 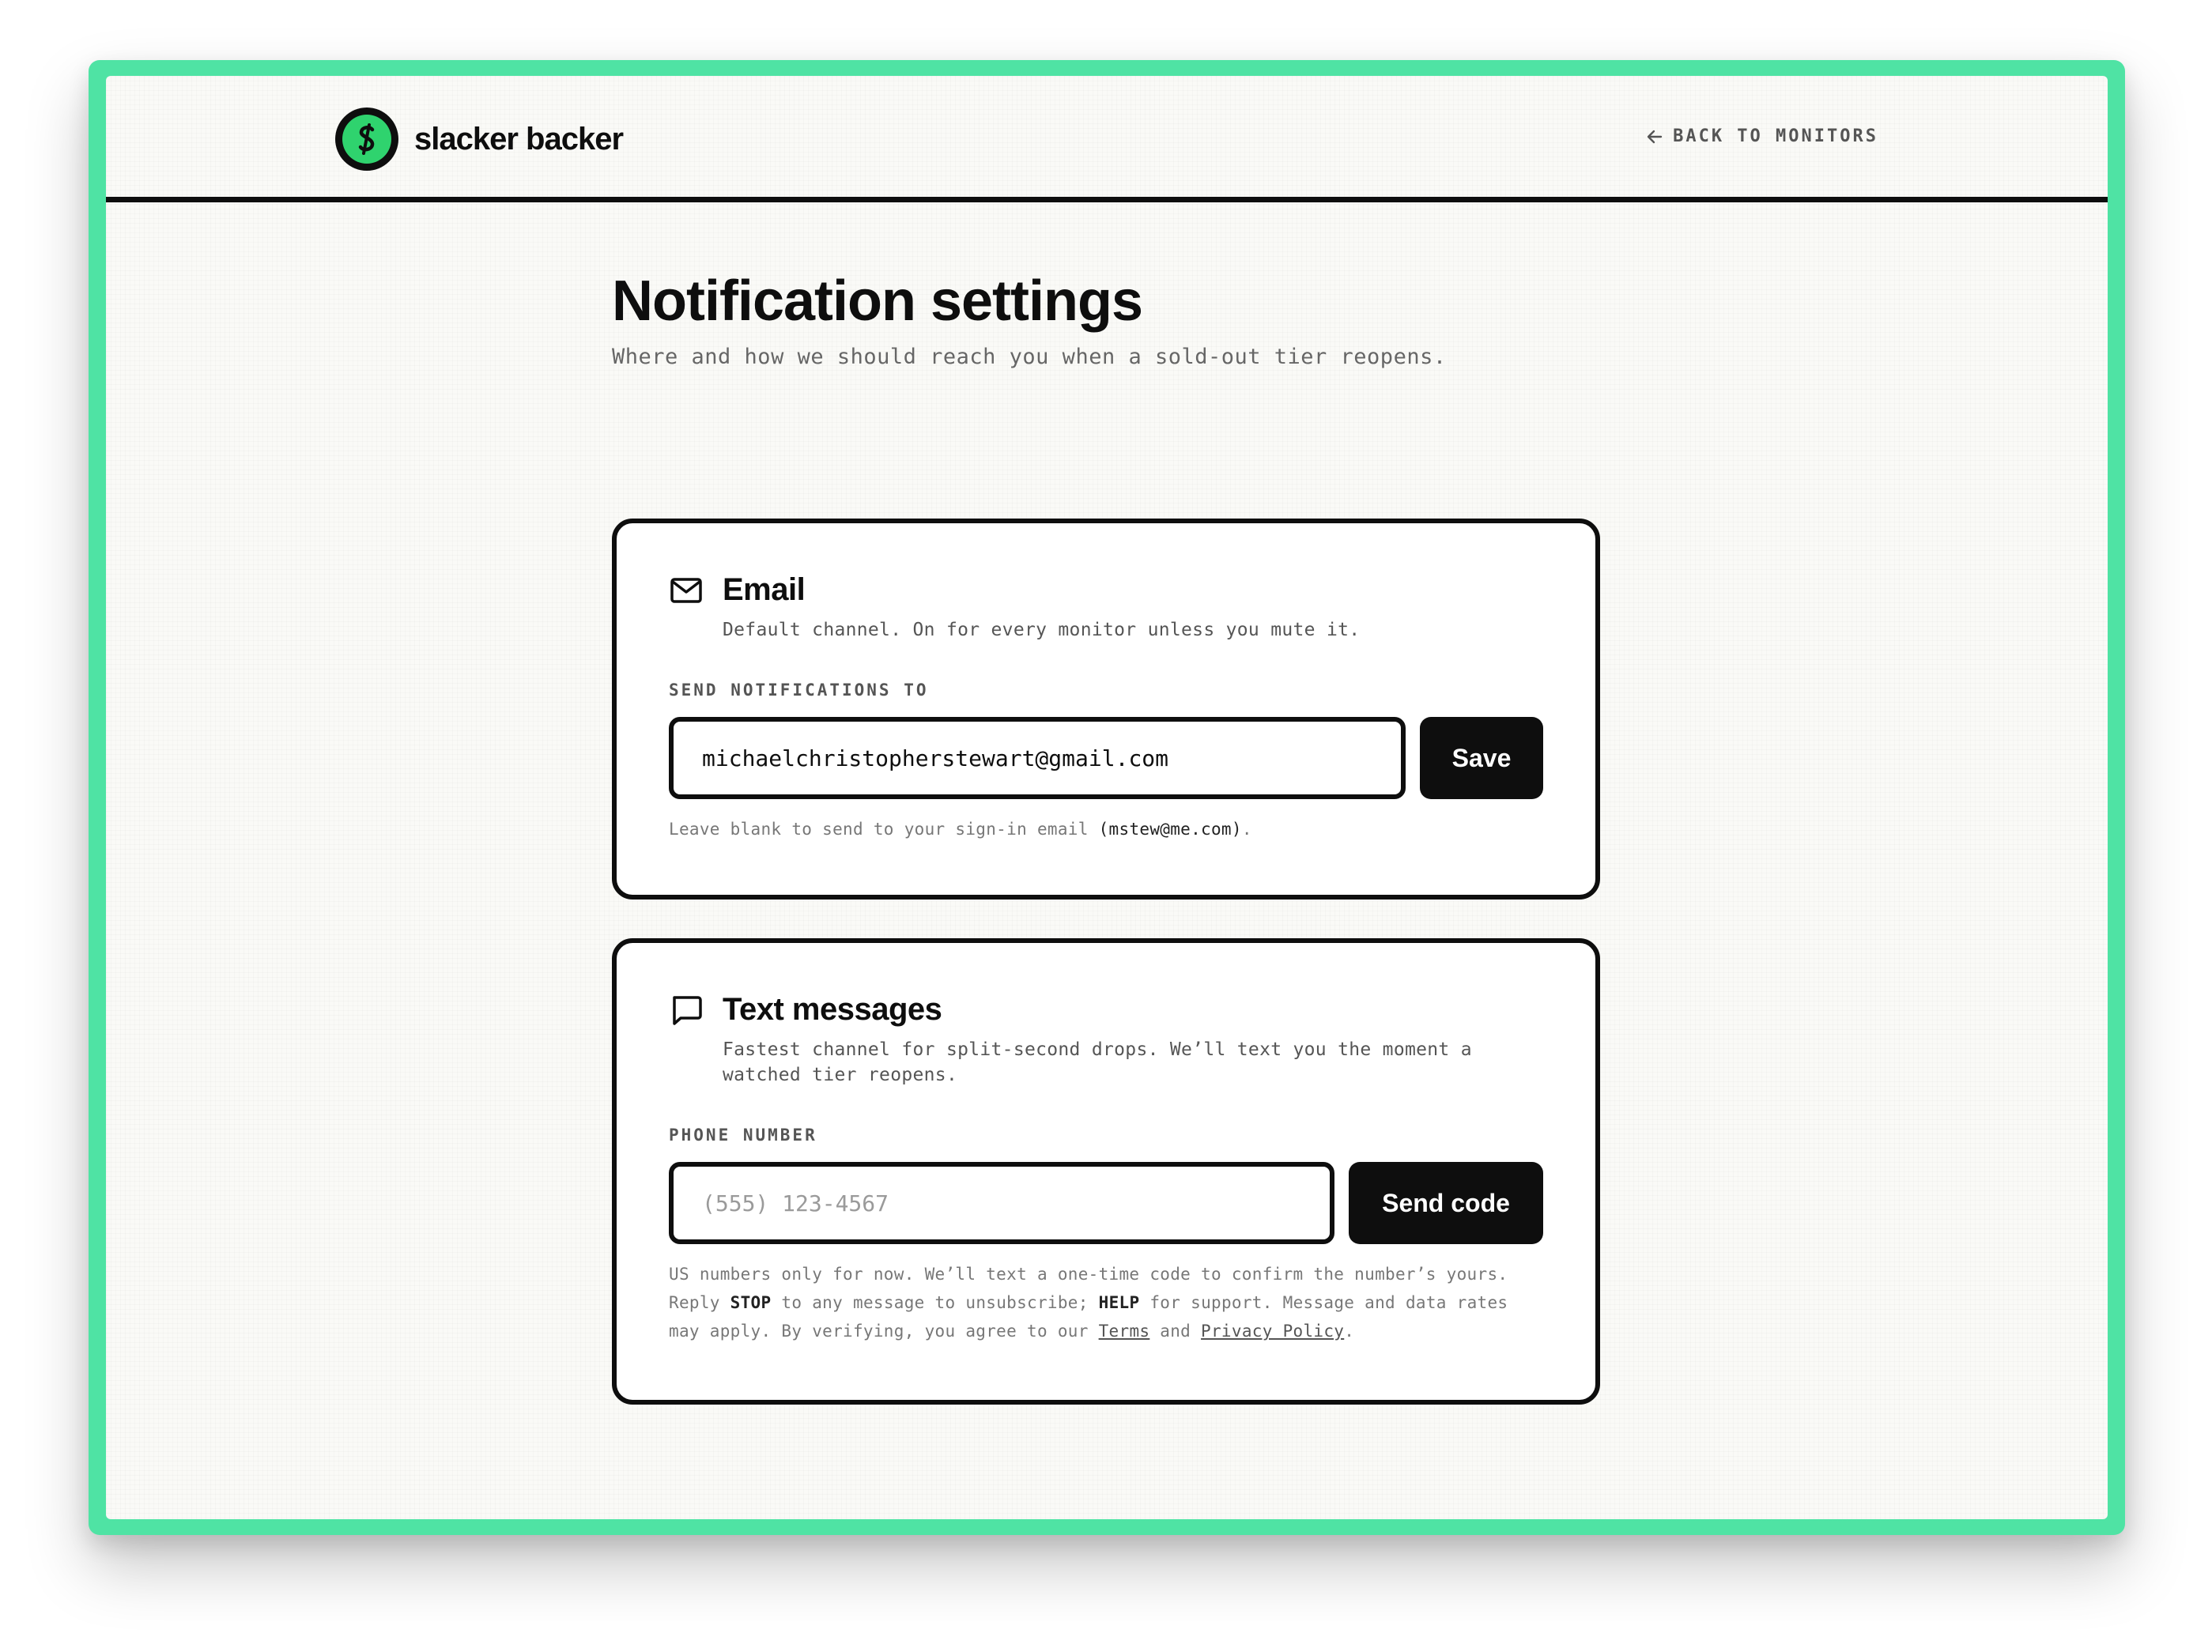 I want to click on stop-keyword: STOP, so click(x=751, y=1302).